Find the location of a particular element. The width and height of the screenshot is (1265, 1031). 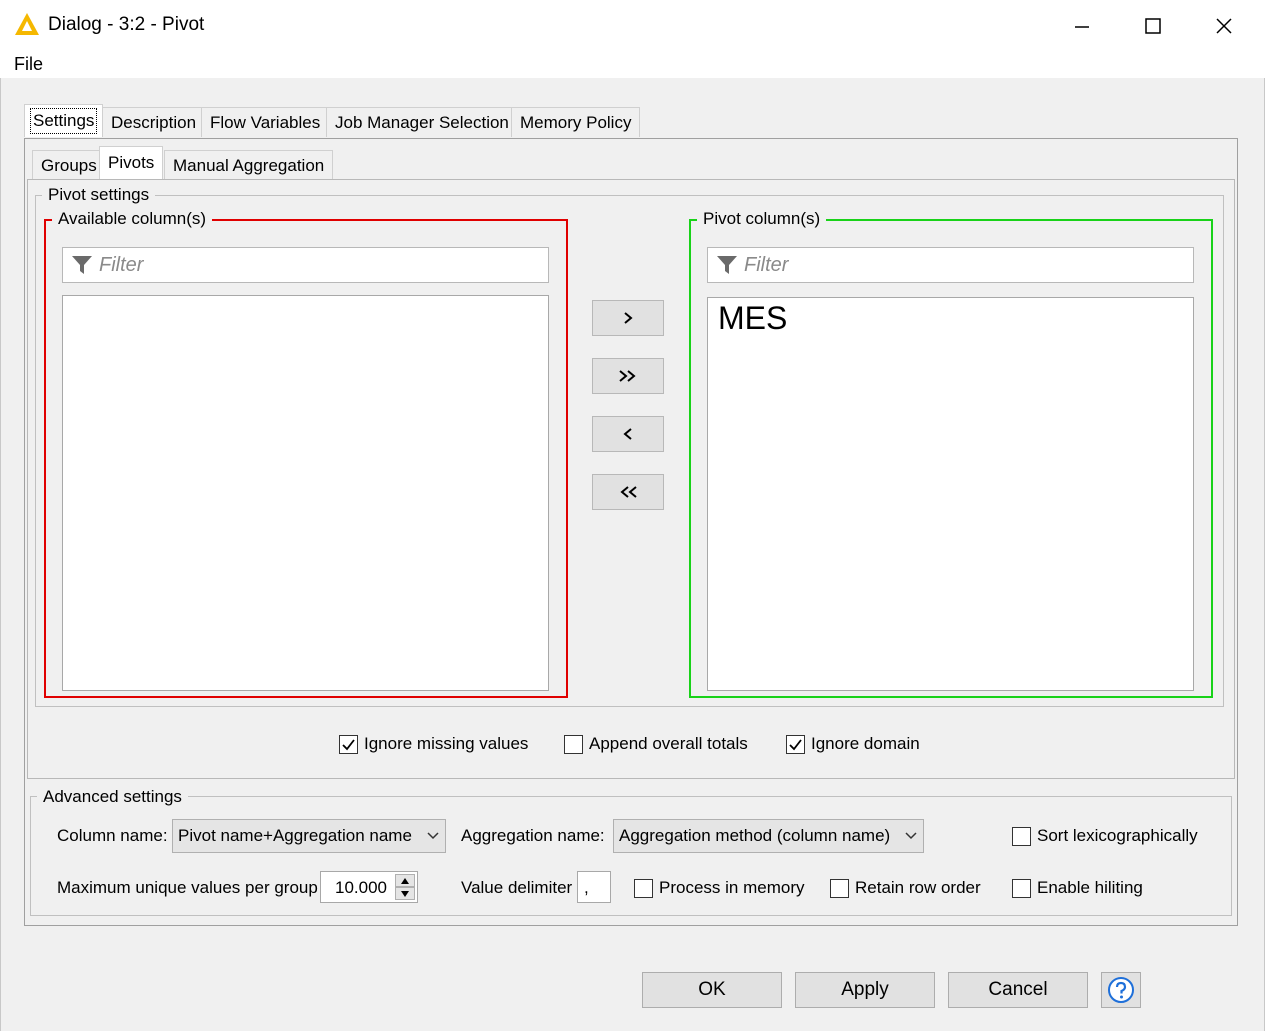

maximize-button is located at coordinates (1153, 26).